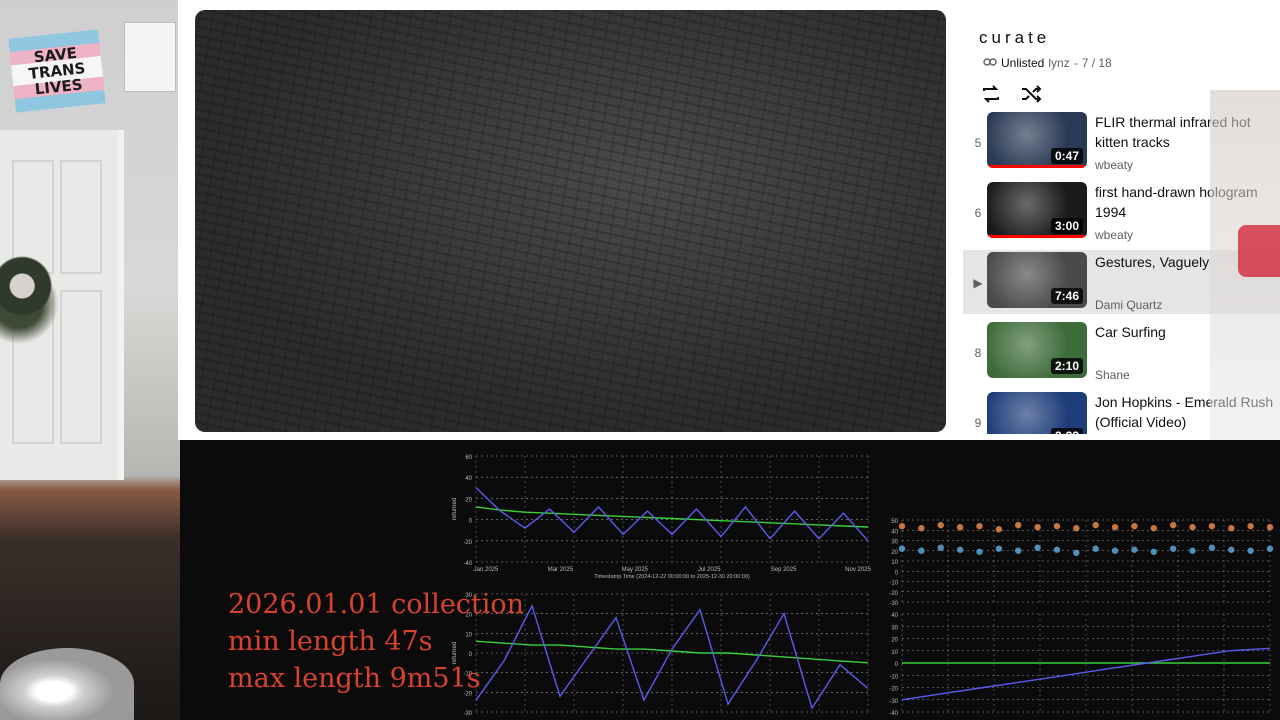  Describe the element at coordinates (1186, 132) in the screenshot. I see `video-title: FLIR thermal infrared hot kitten tracks` at that location.